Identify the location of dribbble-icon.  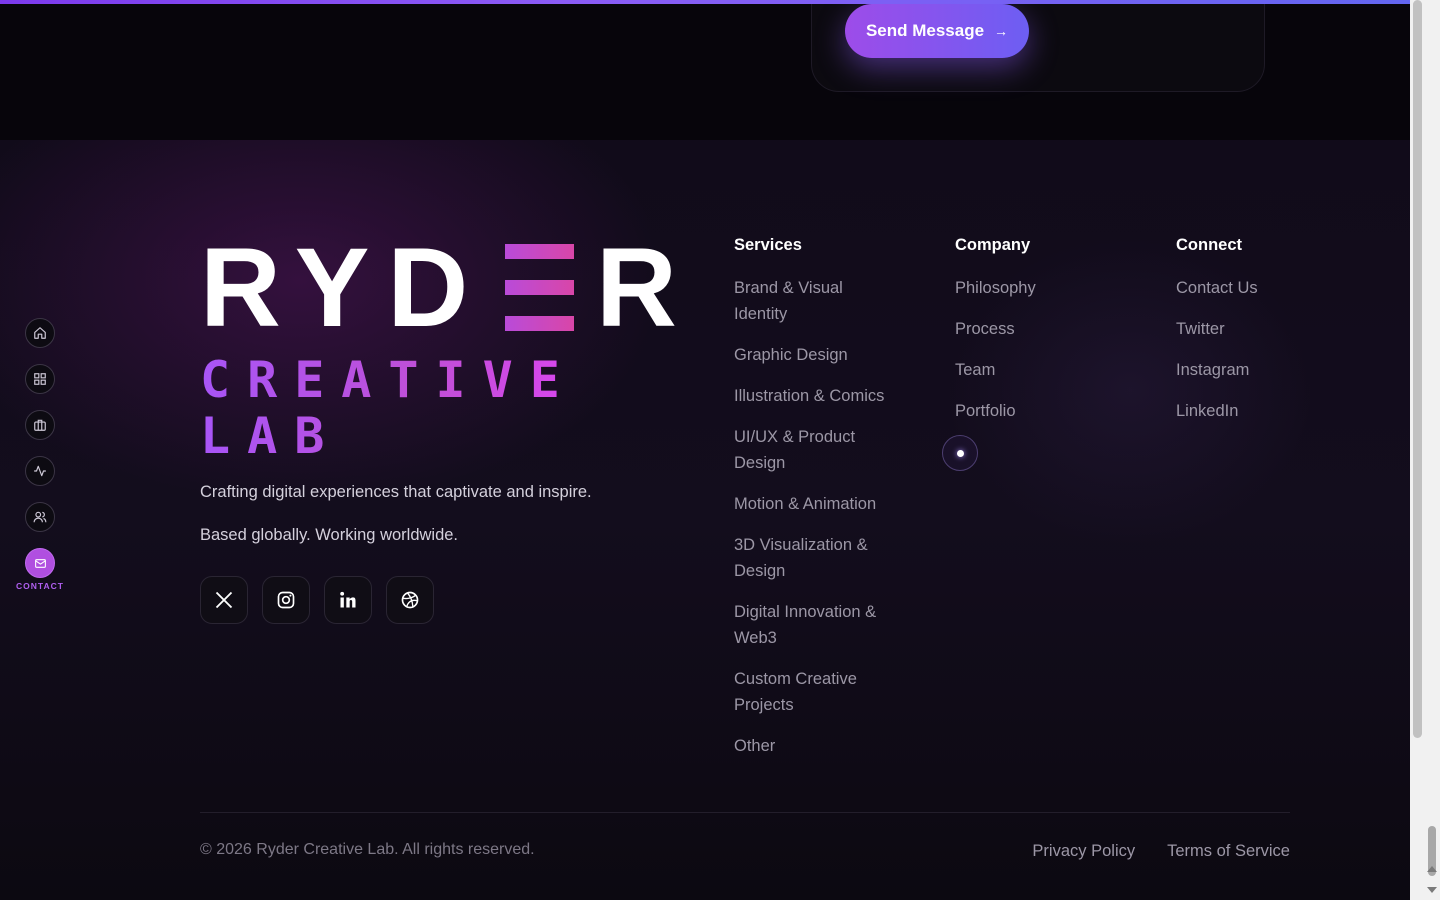
(410, 600).